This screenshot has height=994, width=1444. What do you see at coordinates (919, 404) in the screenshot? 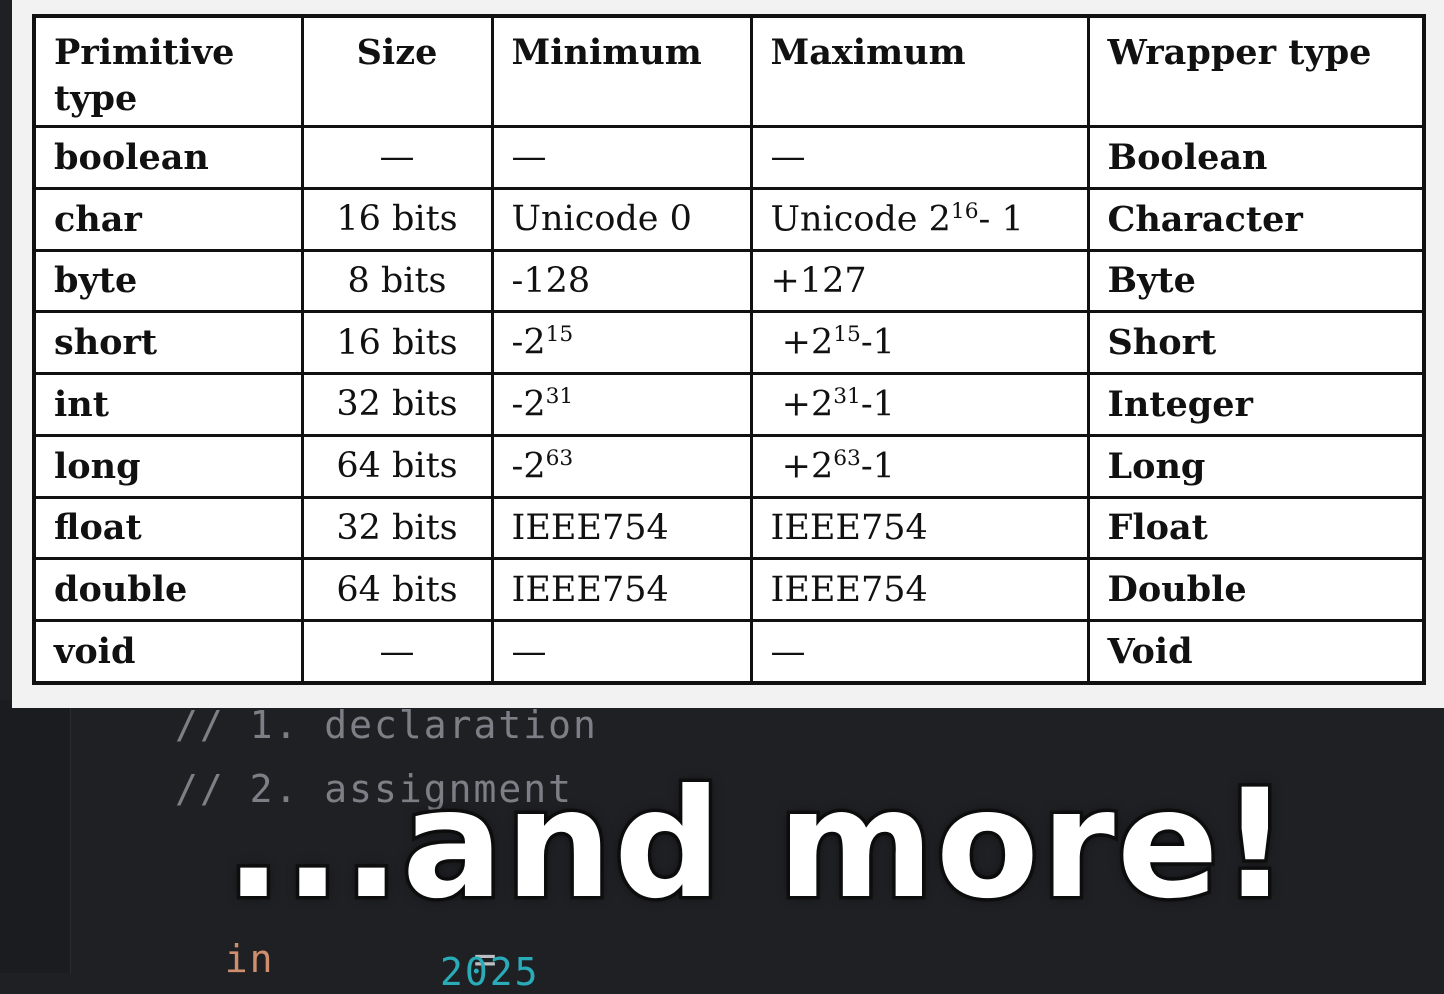
I see `cell-max: +231-1` at bounding box center [919, 404].